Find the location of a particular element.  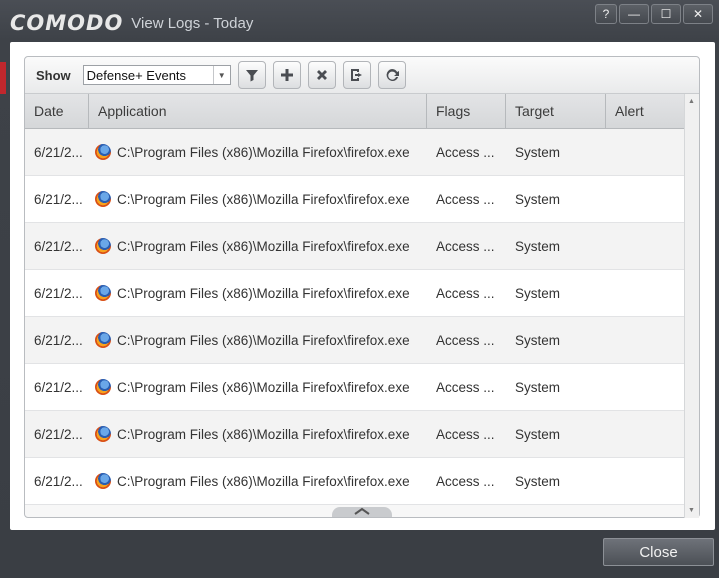

export-icon is located at coordinates (356, 75).